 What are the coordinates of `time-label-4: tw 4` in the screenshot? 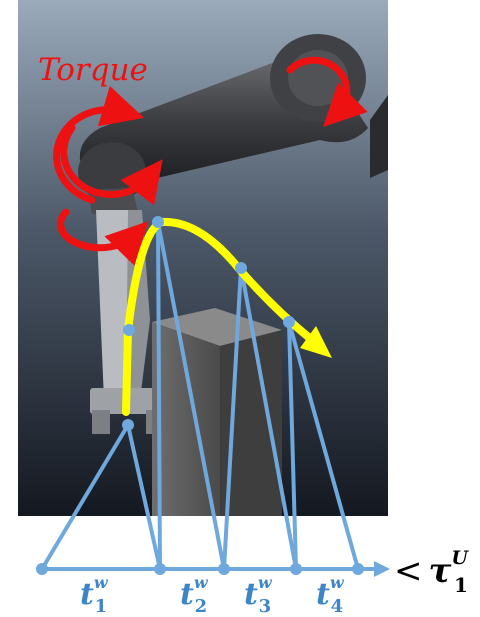 It's located at (330, 595).